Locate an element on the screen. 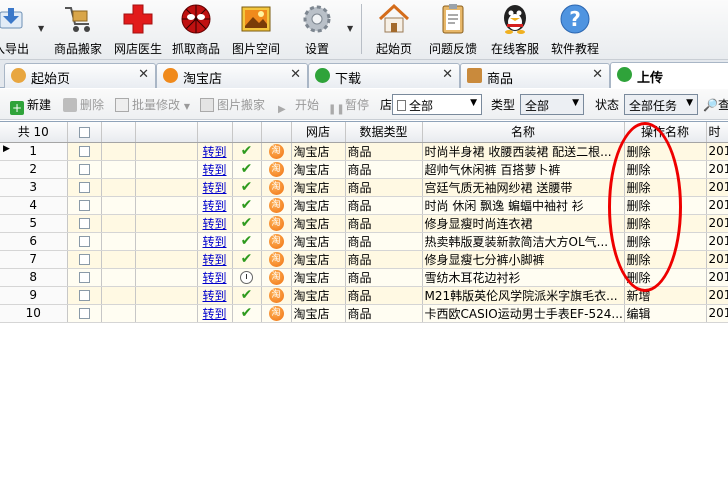 This screenshot has width=728, height=485. select-all-checkbox is located at coordinates (84, 132).